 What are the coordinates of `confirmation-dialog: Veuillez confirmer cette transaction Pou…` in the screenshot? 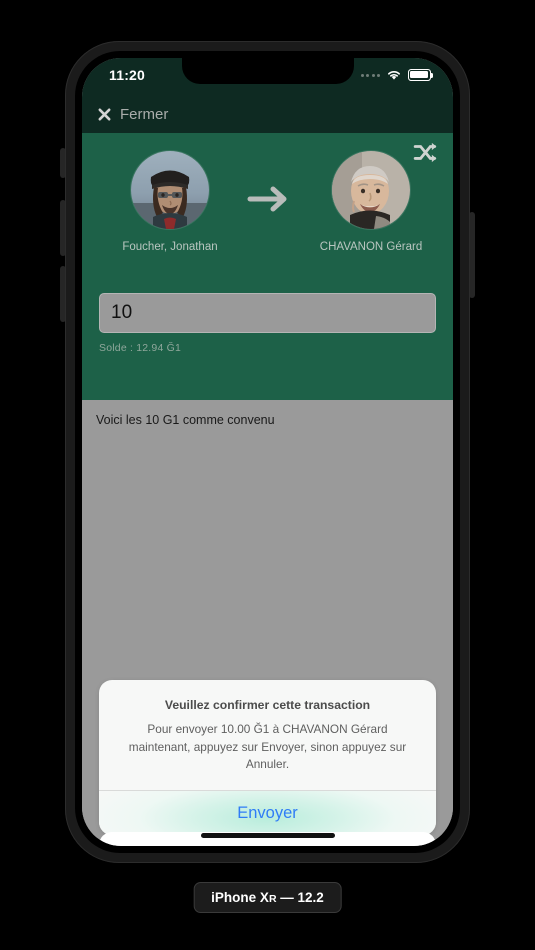 It's located at (267, 758).